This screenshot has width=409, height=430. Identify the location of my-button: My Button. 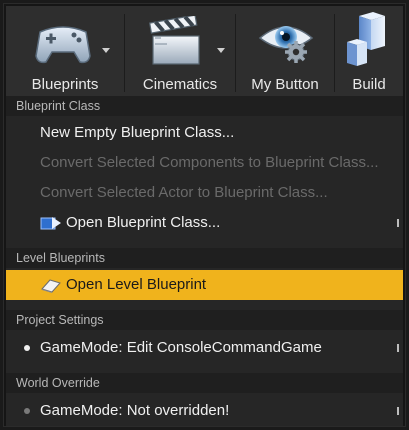
(285, 51).